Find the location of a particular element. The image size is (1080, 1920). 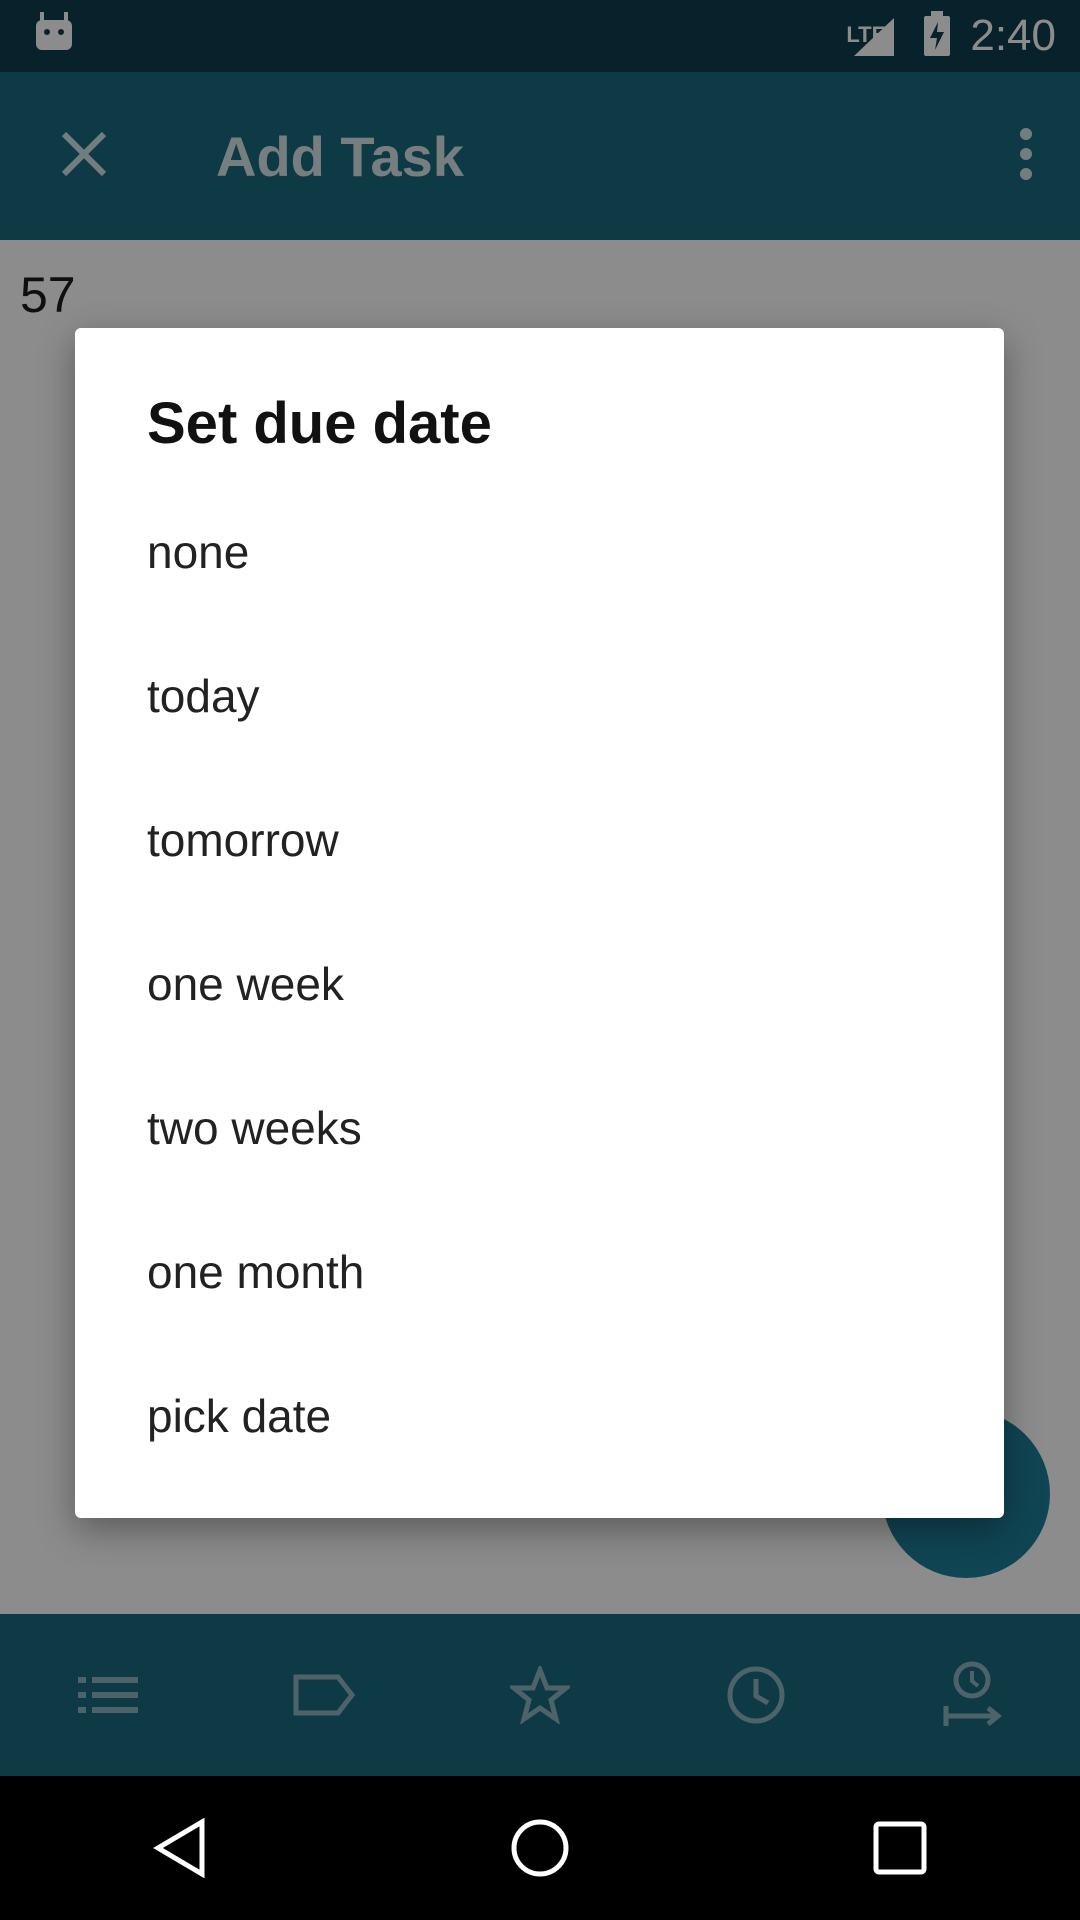

back-icon is located at coordinates (179, 1848).